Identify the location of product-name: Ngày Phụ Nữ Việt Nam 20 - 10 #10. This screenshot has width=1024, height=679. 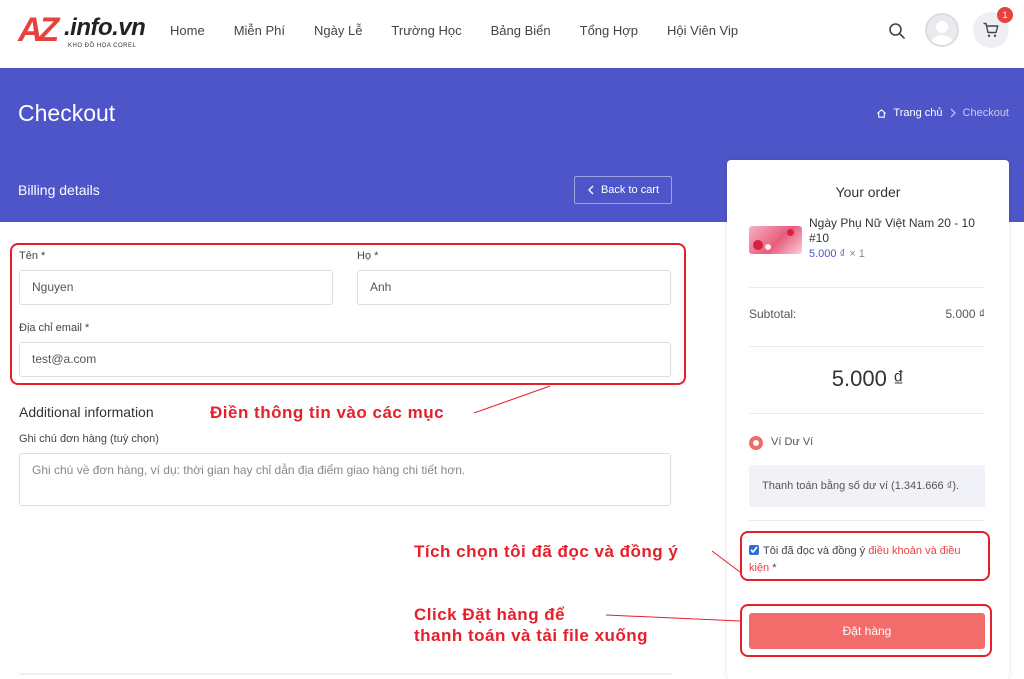
(894, 231).